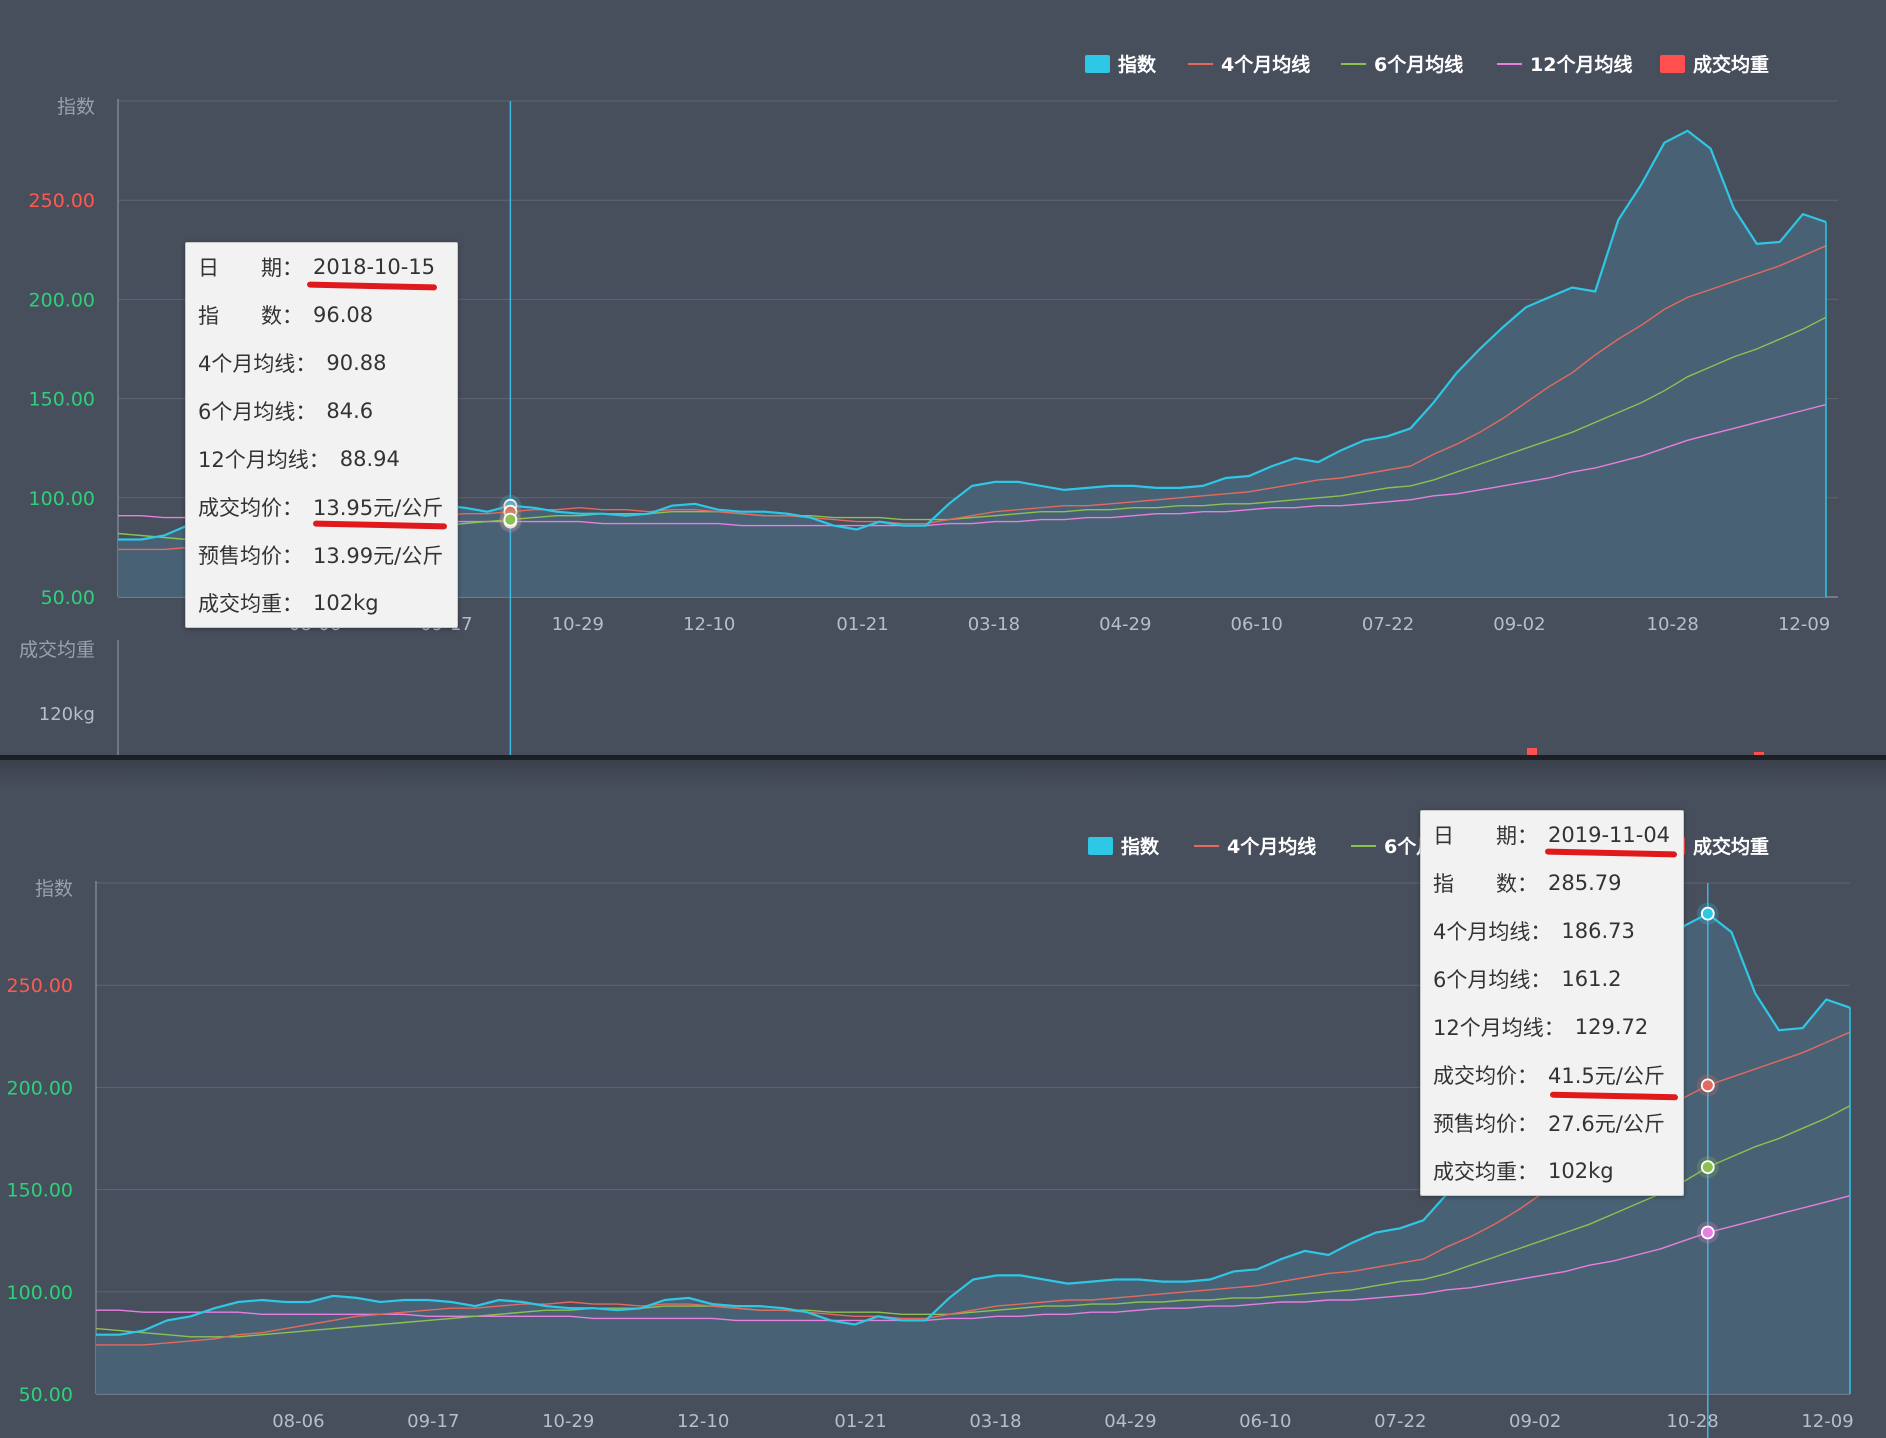 This screenshot has width=1886, height=1438. Describe the element at coordinates (1598, 931) in the screenshot. I see `tooltip-value: 186.73` at that location.